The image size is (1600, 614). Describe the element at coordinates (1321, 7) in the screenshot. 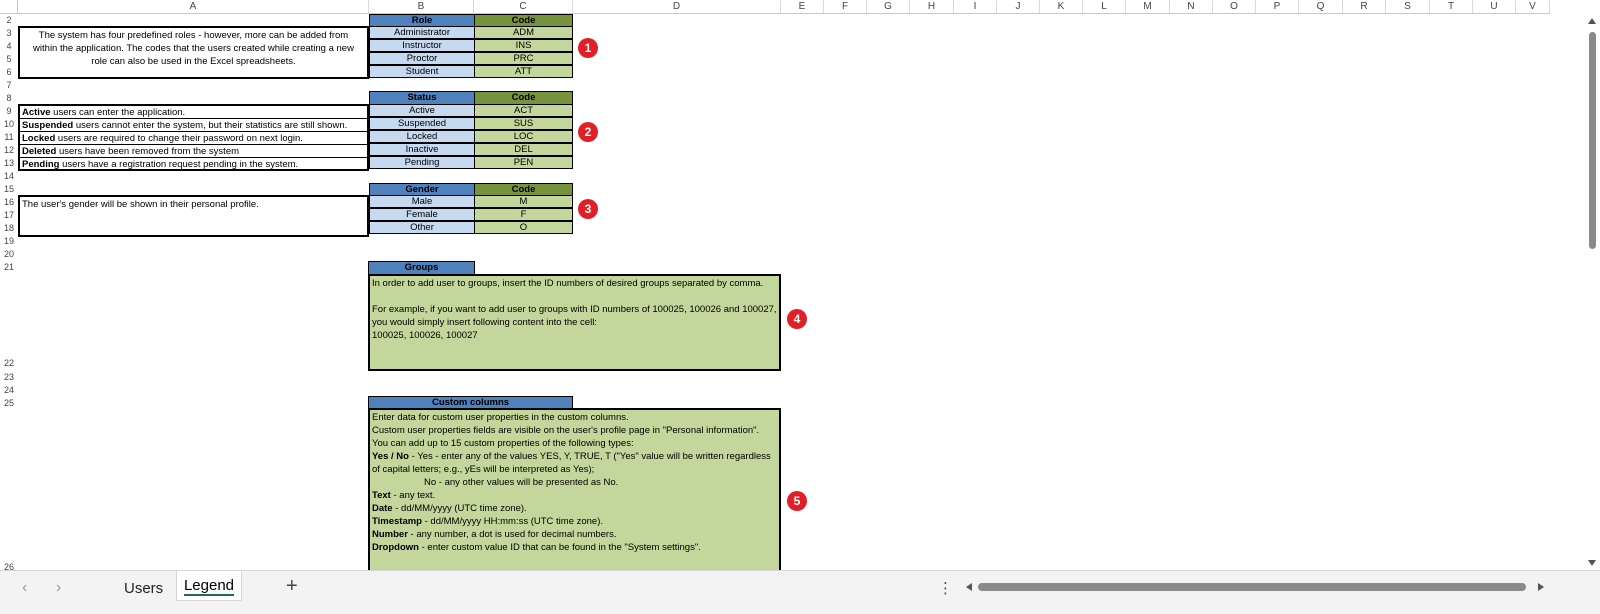

I see `column-header-q: Q` at that location.